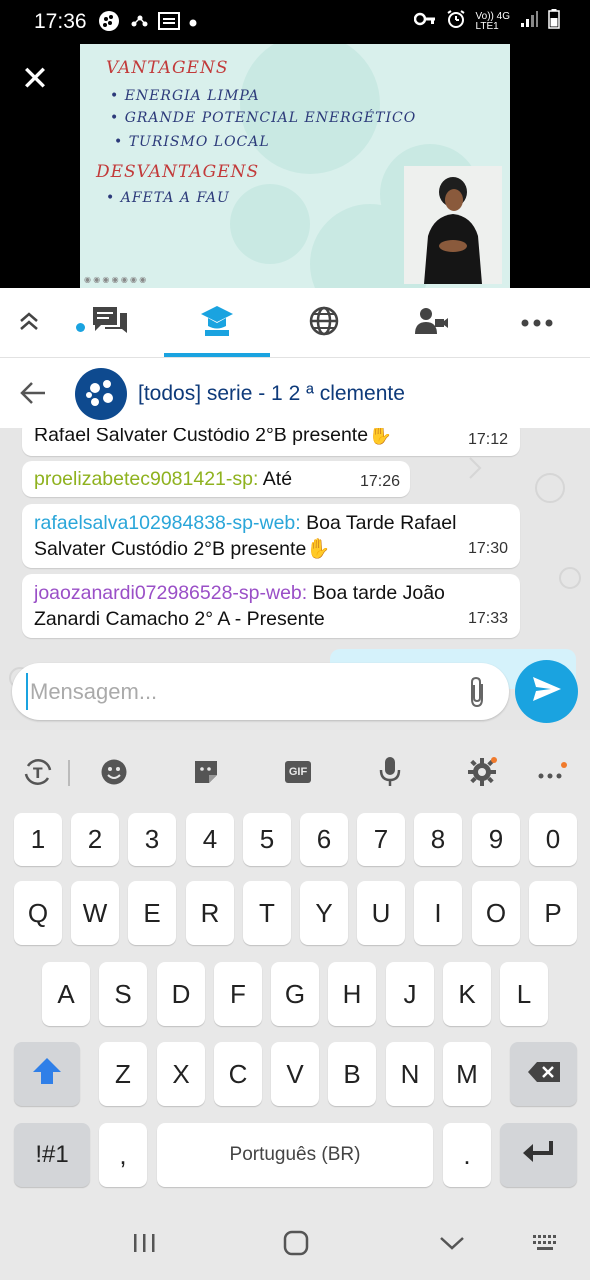 The width and height of the screenshot is (590, 1280). What do you see at coordinates (379, 481) in the screenshot?
I see `message-time: 17:26` at bounding box center [379, 481].